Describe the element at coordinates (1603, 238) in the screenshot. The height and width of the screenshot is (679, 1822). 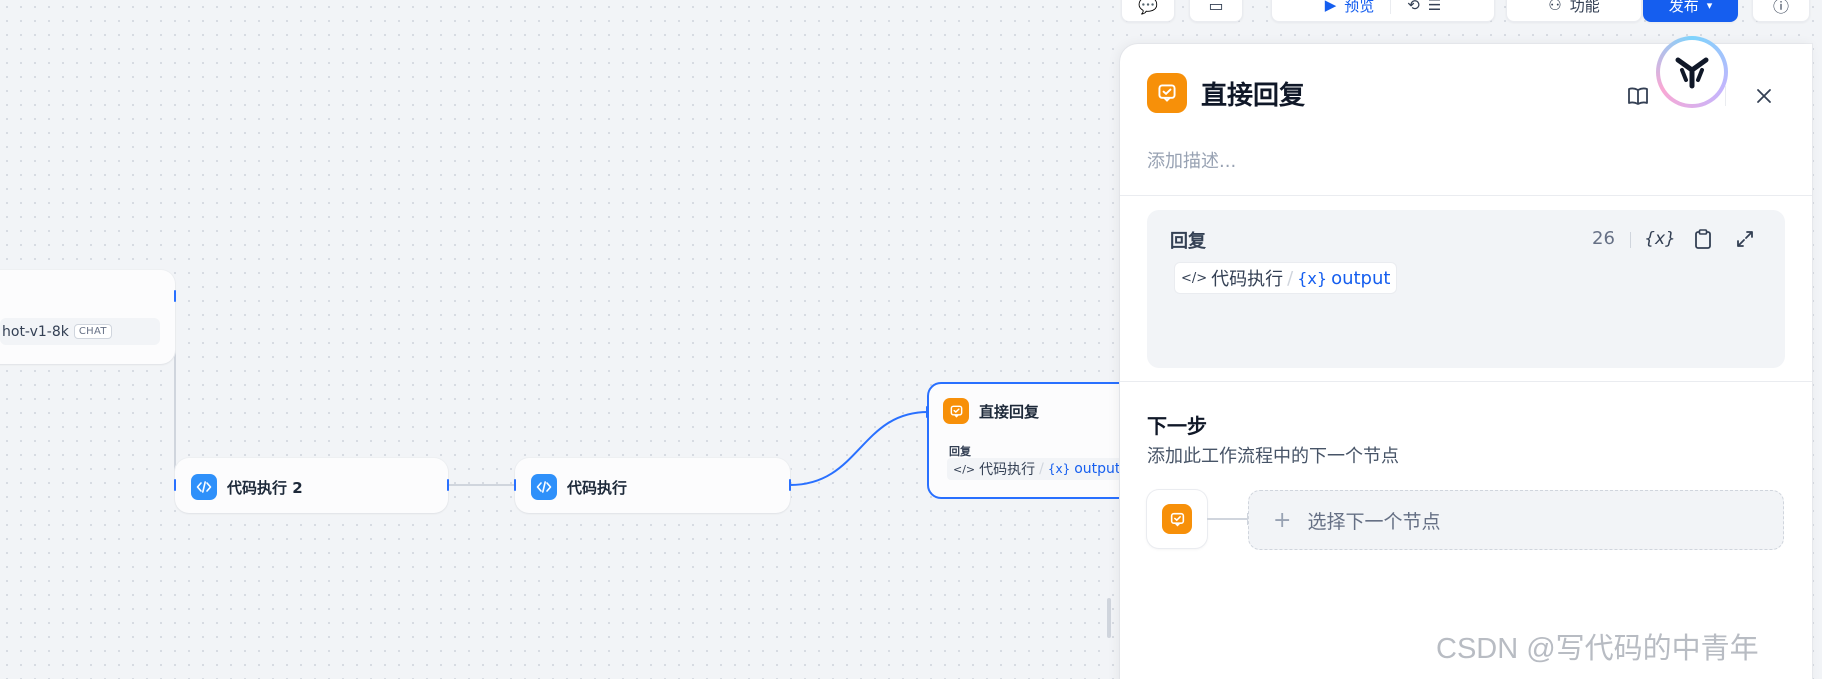
I see `character-count: 26` at that location.